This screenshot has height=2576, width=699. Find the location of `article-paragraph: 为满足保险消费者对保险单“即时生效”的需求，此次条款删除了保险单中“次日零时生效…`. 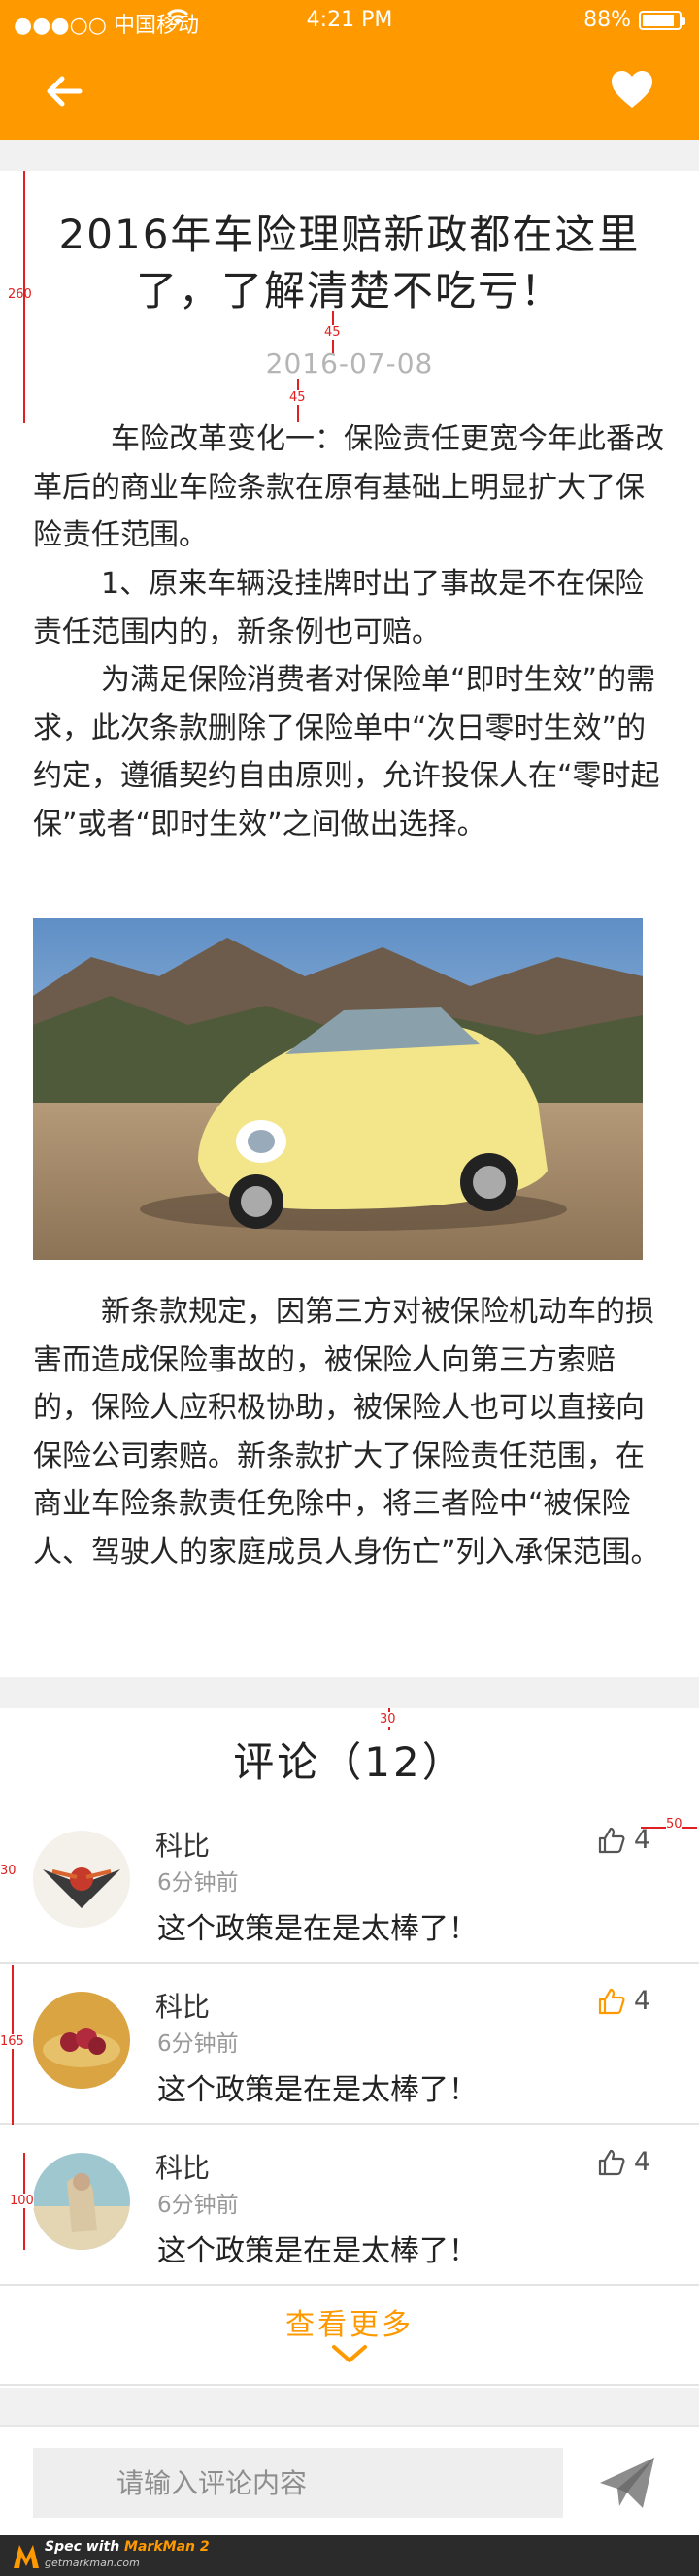

article-paragraph: 为满足保险消费者对保险单“即时生效”的需求，此次条款删除了保险单中“次日零时生效… is located at coordinates (346, 752).